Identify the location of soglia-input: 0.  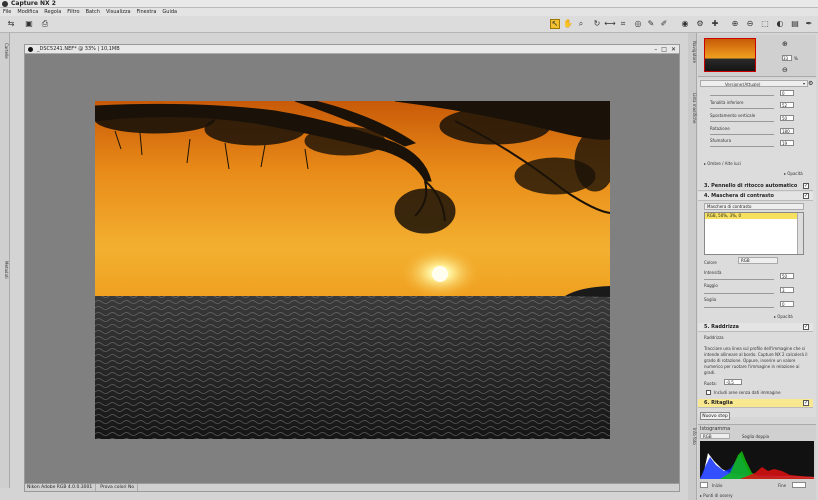
(787, 304).